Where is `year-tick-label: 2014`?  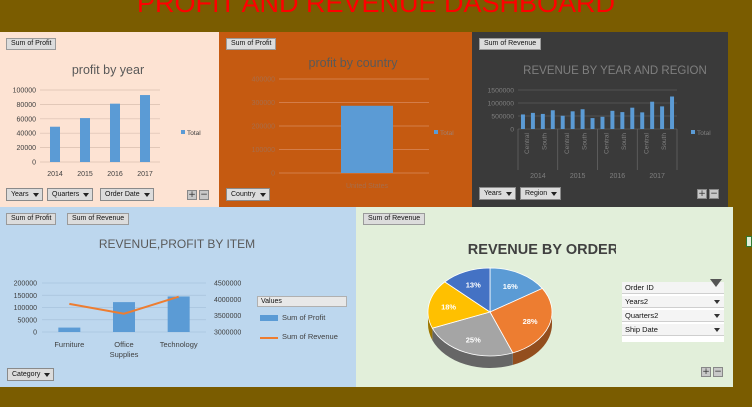
year-tick-label: 2014 is located at coordinates (538, 176).